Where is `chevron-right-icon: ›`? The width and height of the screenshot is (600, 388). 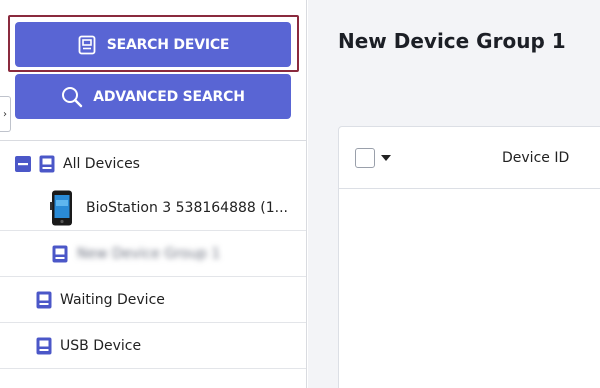 chevron-right-icon: › is located at coordinates (5, 114).